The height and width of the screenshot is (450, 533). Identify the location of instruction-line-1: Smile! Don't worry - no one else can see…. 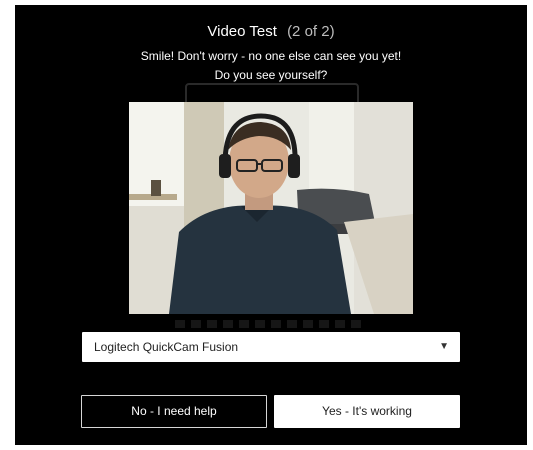
(271, 56).